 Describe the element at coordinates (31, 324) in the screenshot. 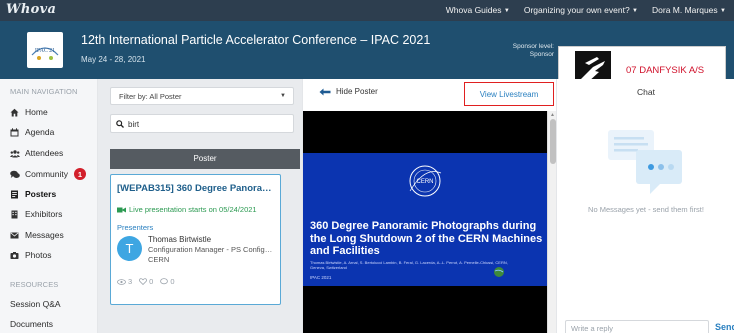

I see `sidebar-item-documents: Documents` at that location.